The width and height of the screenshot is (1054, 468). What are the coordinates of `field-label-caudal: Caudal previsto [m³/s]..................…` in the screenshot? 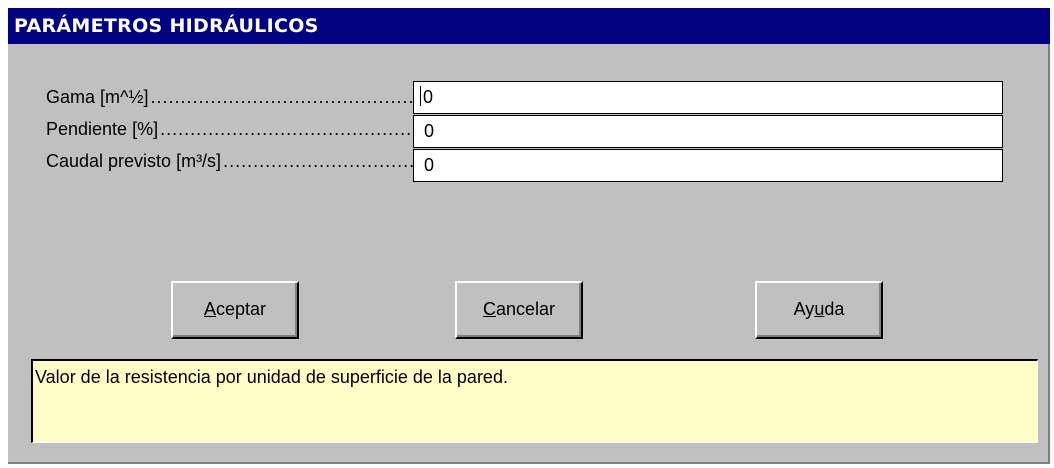 It's located at (231, 161).